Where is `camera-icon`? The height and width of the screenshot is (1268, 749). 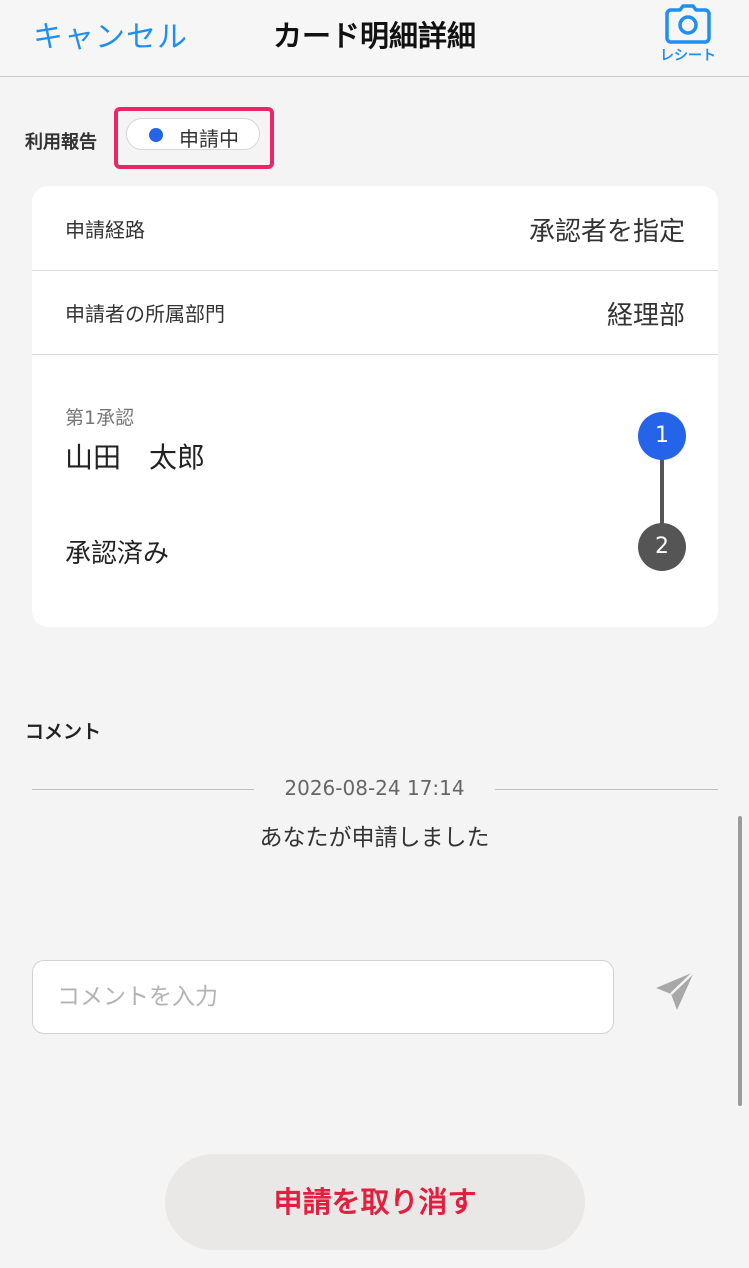 camera-icon is located at coordinates (688, 24).